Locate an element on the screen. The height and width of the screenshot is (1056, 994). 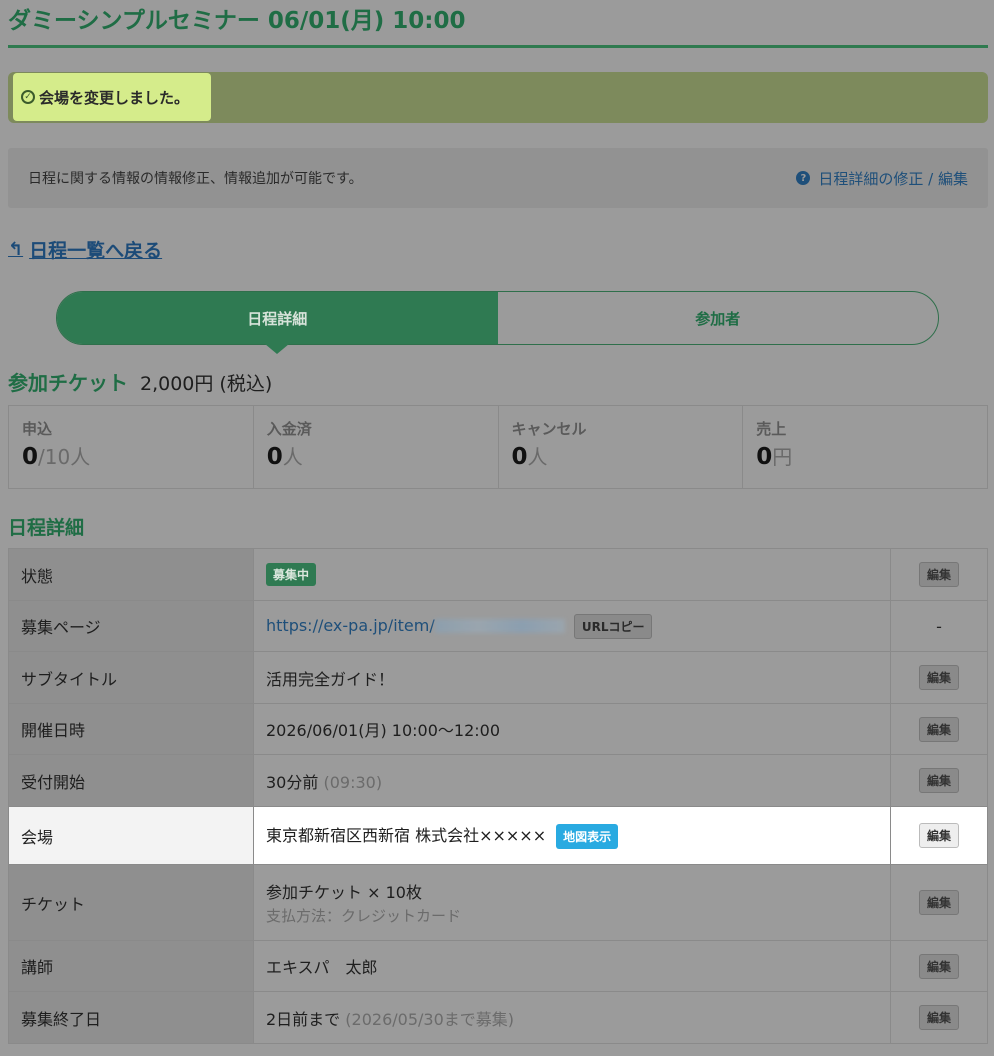
row-action: - is located at coordinates (939, 626).